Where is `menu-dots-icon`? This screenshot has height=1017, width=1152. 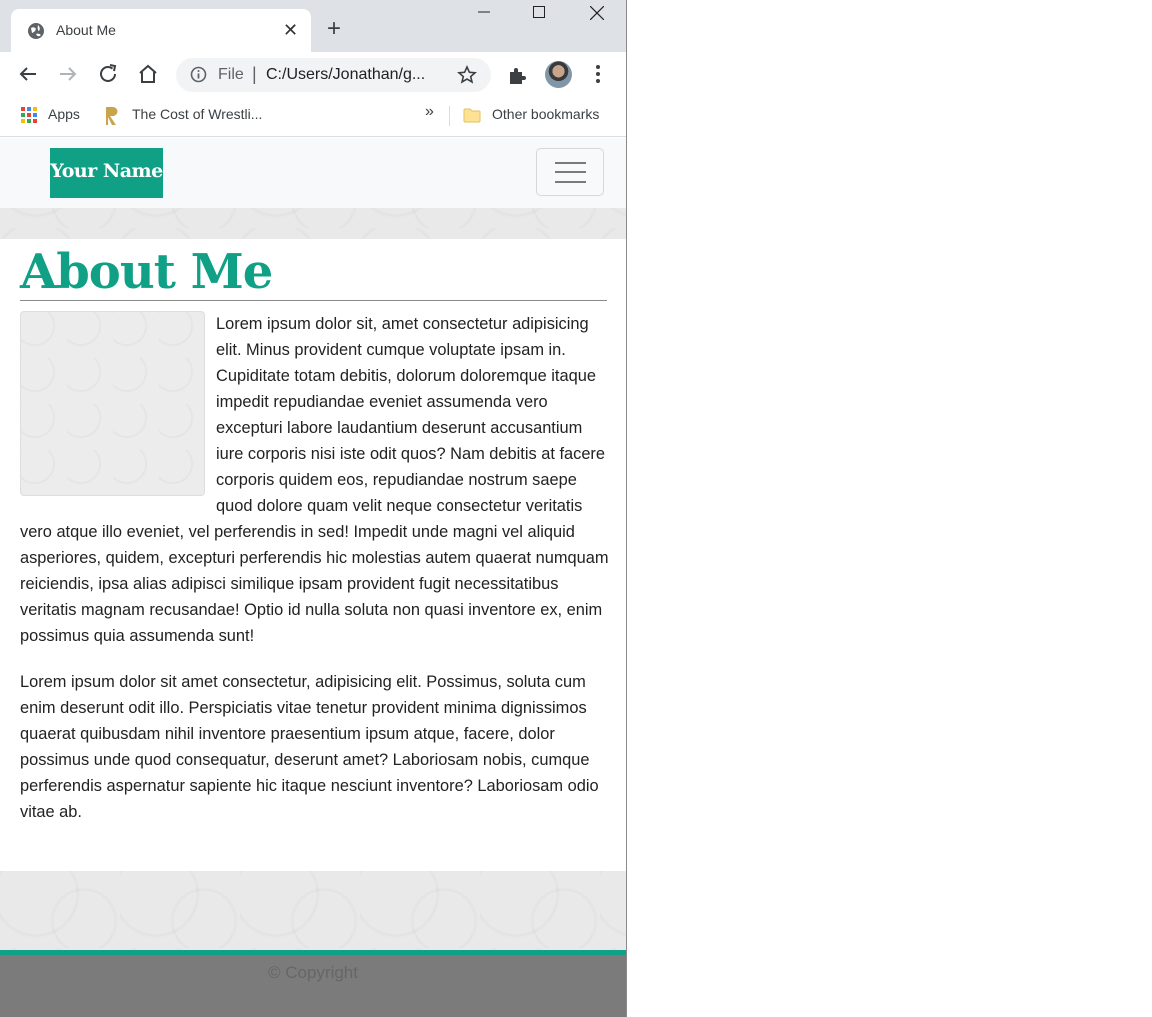 menu-dots-icon is located at coordinates (598, 74).